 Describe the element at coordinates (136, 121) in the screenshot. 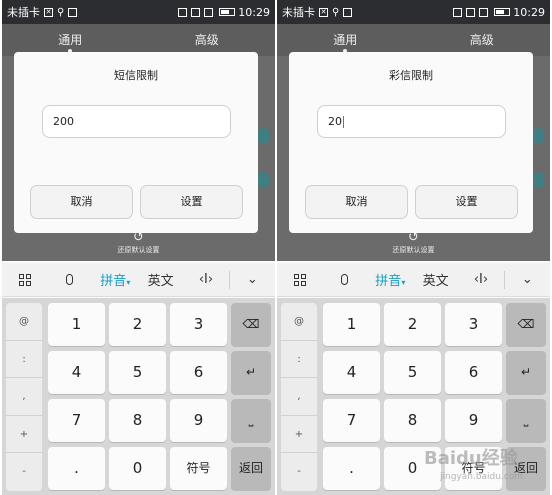

I see `limit-input: 200` at that location.